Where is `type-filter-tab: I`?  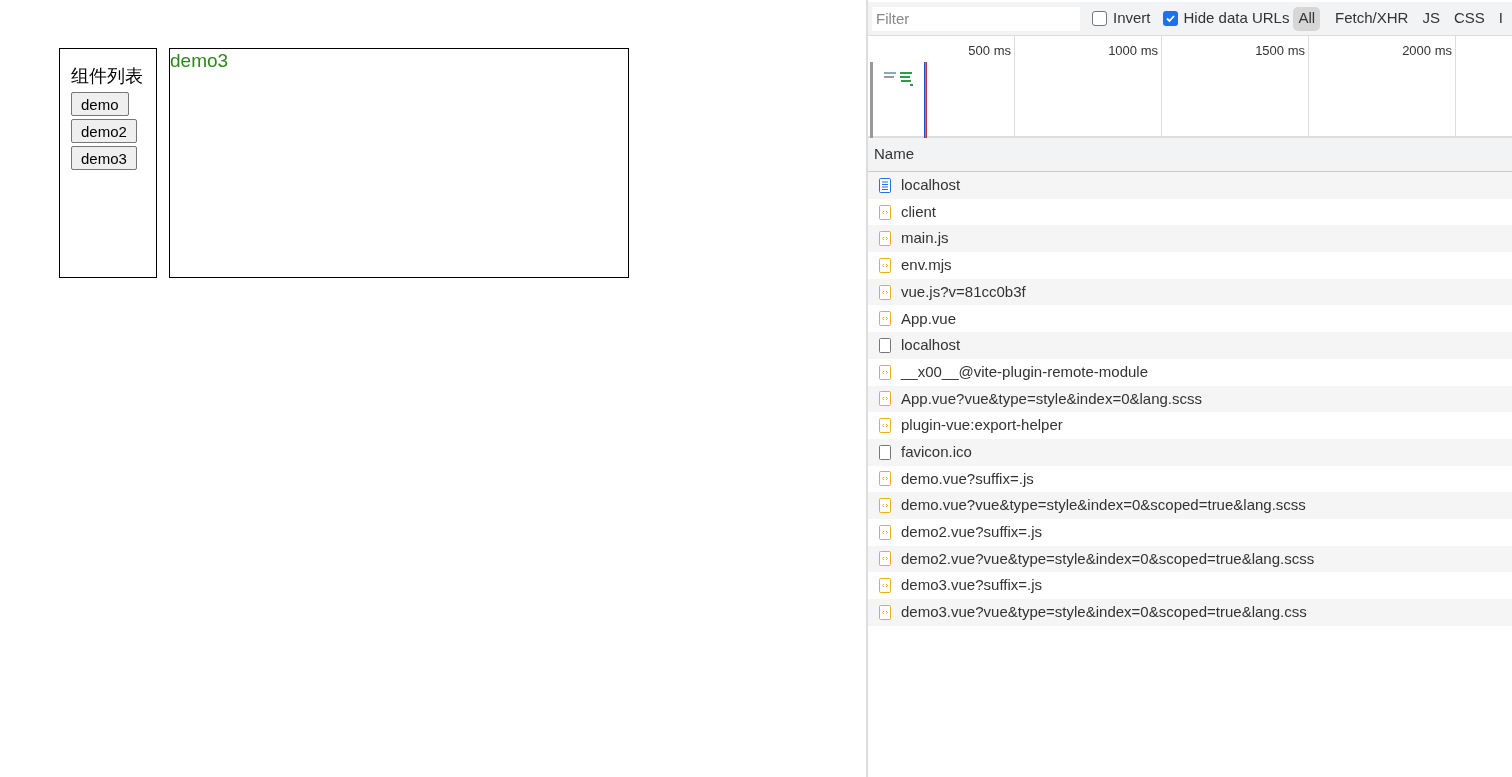
type-filter-tab: I is located at coordinates (1500, 18).